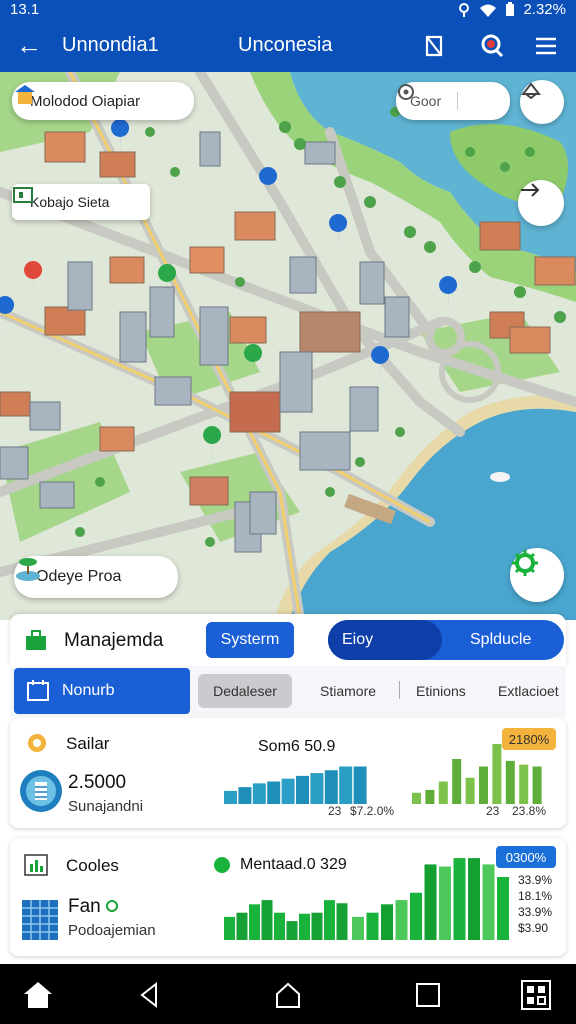 The height and width of the screenshot is (1024, 576). What do you see at coordinates (525, 563) in the screenshot?
I see `settings-gear-icon` at bounding box center [525, 563].